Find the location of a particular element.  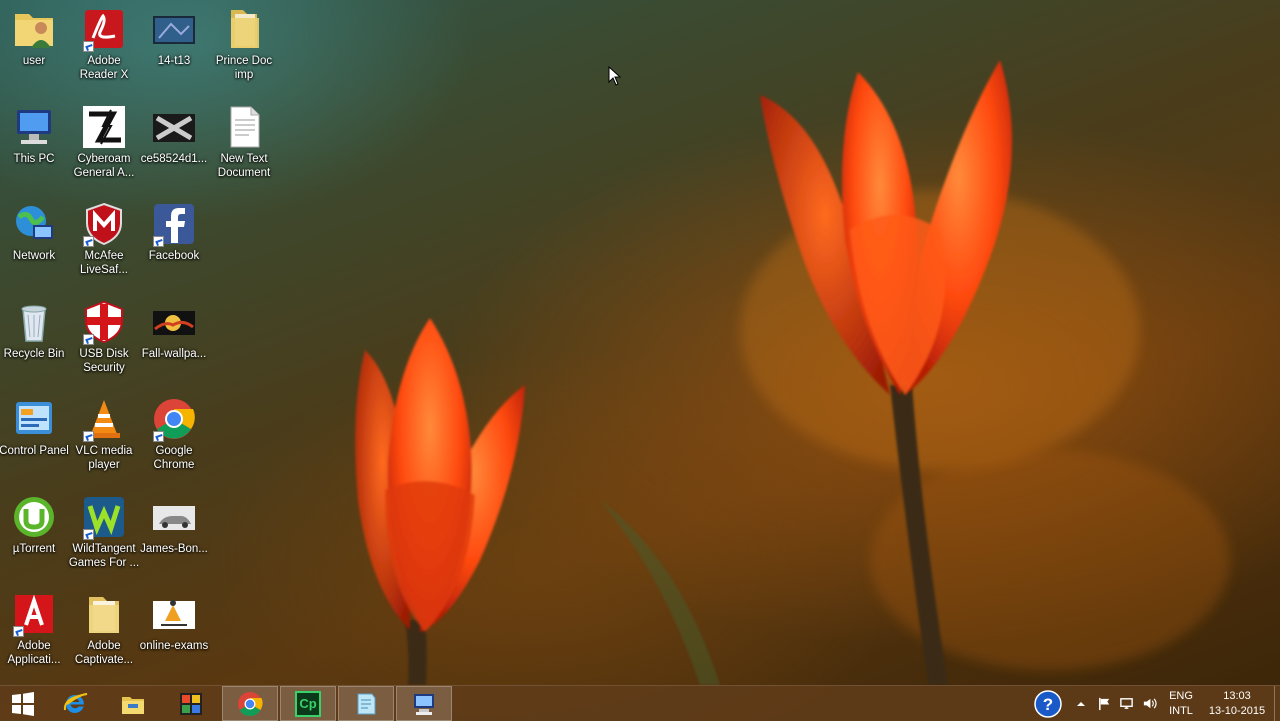

desktop-icon-recycle-bin: Recycle Bin is located at coordinates (35, 330).